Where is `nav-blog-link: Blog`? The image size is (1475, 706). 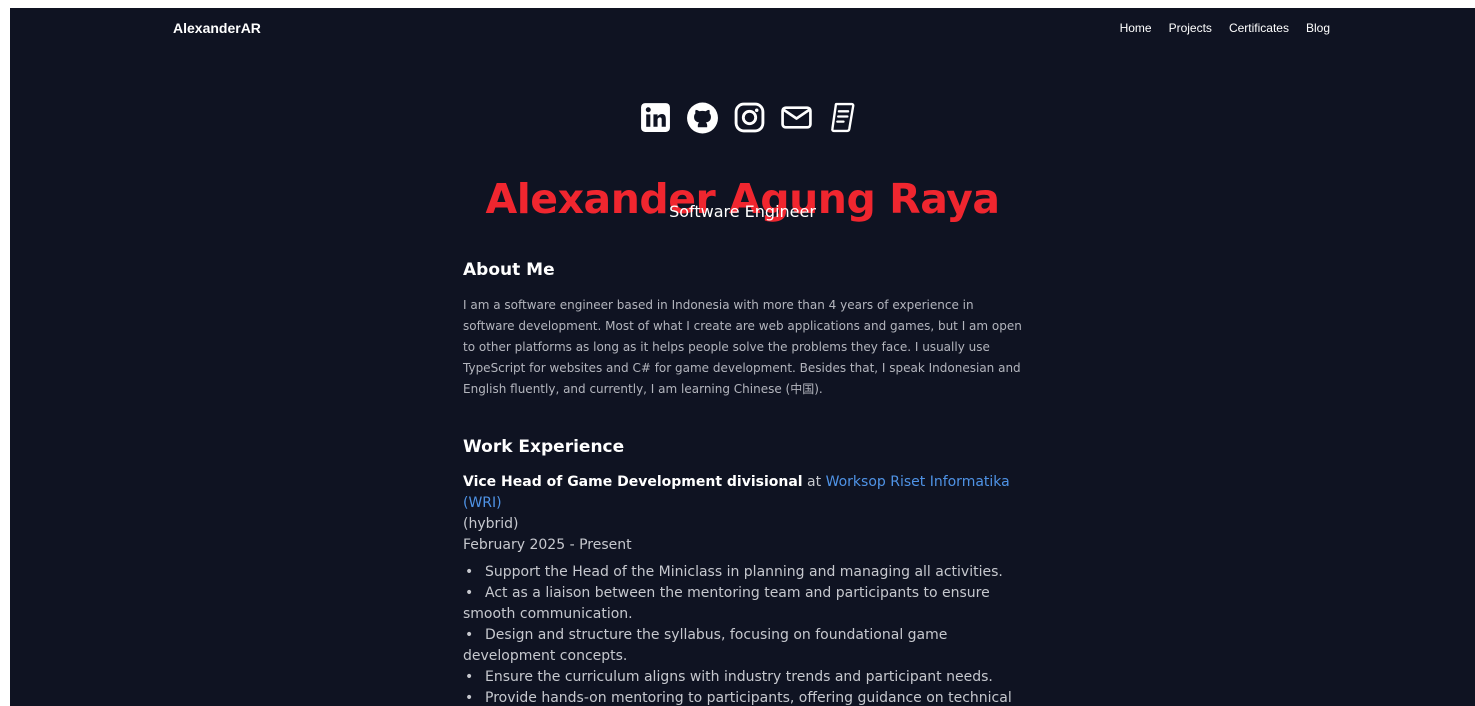 nav-blog-link: Blog is located at coordinates (1318, 28).